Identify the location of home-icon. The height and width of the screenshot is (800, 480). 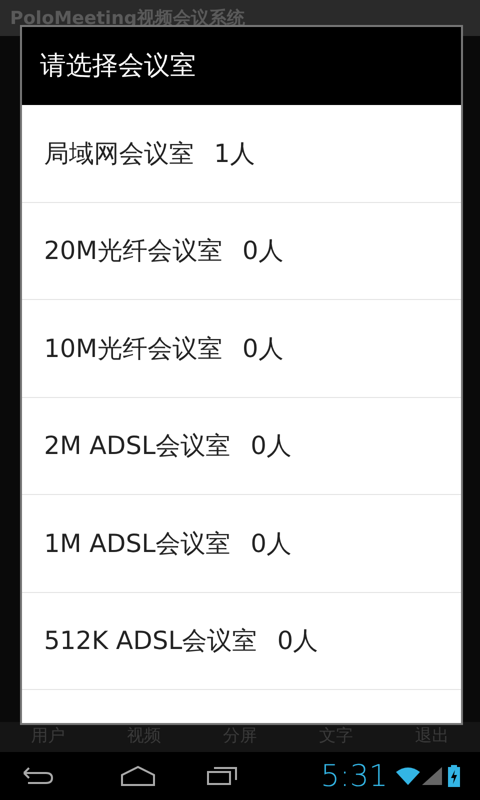
(138, 776).